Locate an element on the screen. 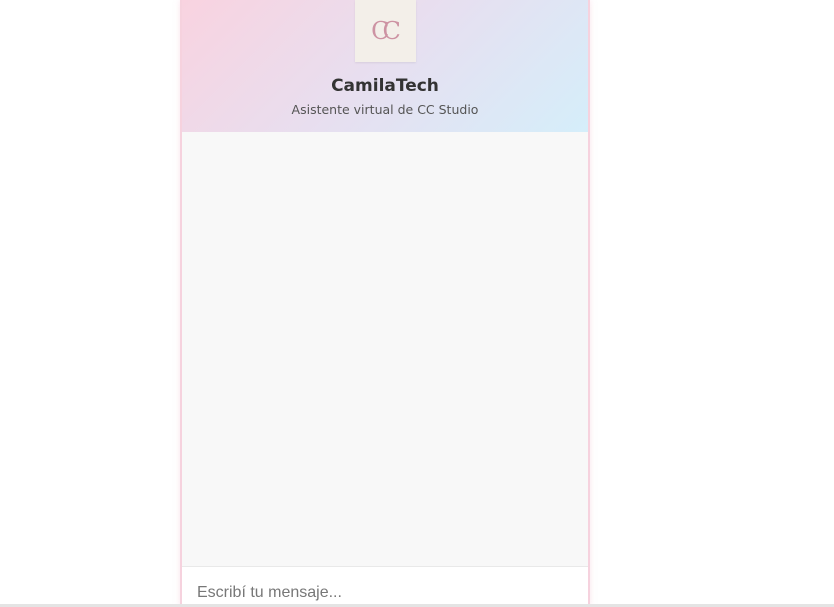 This screenshot has width=834, height=607. message-composer is located at coordinates (385, 586).